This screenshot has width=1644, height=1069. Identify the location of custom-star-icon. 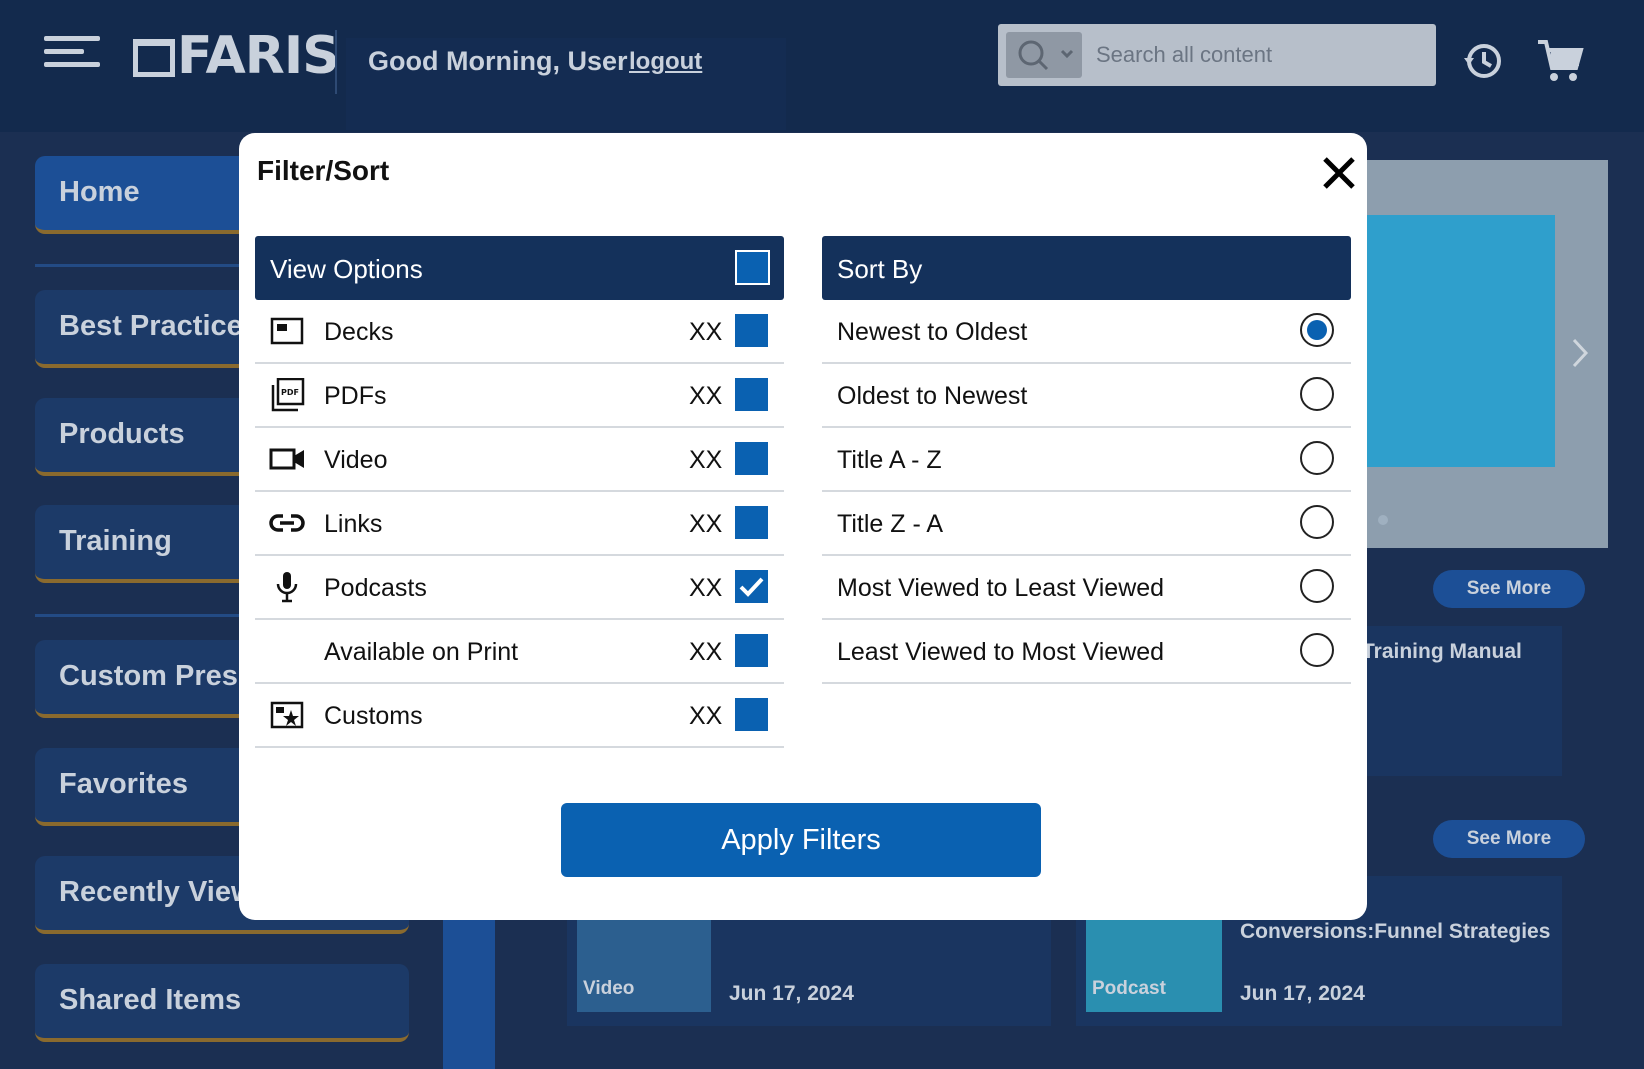
(287, 715).